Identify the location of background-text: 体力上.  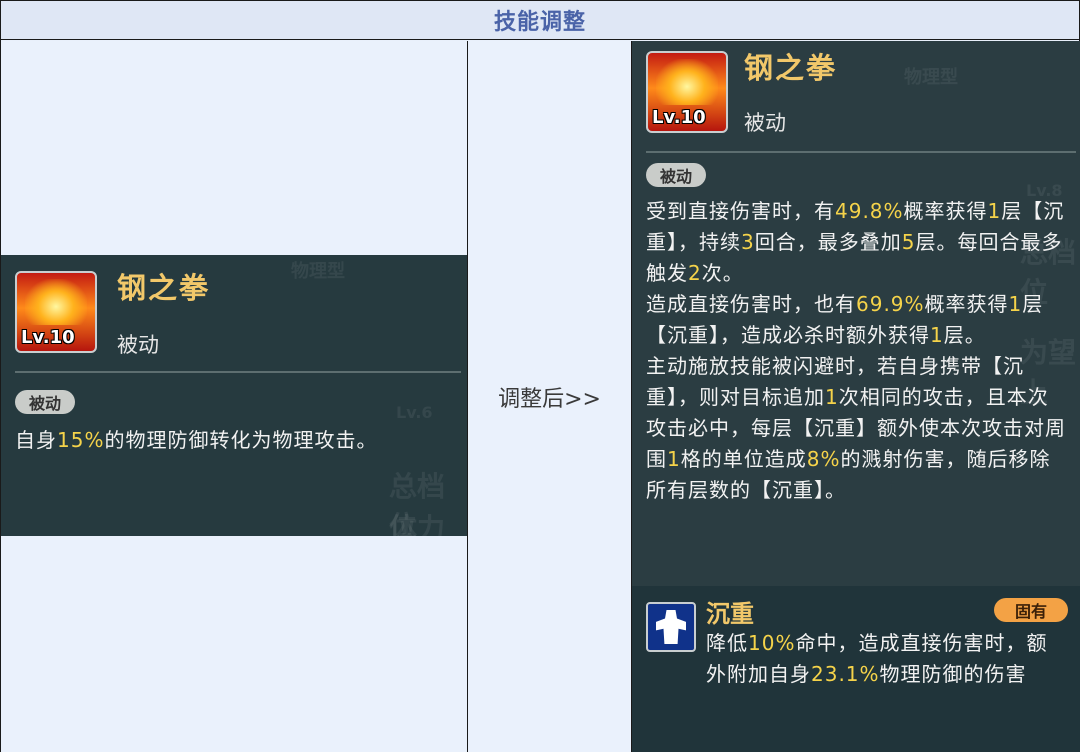
(417, 524).